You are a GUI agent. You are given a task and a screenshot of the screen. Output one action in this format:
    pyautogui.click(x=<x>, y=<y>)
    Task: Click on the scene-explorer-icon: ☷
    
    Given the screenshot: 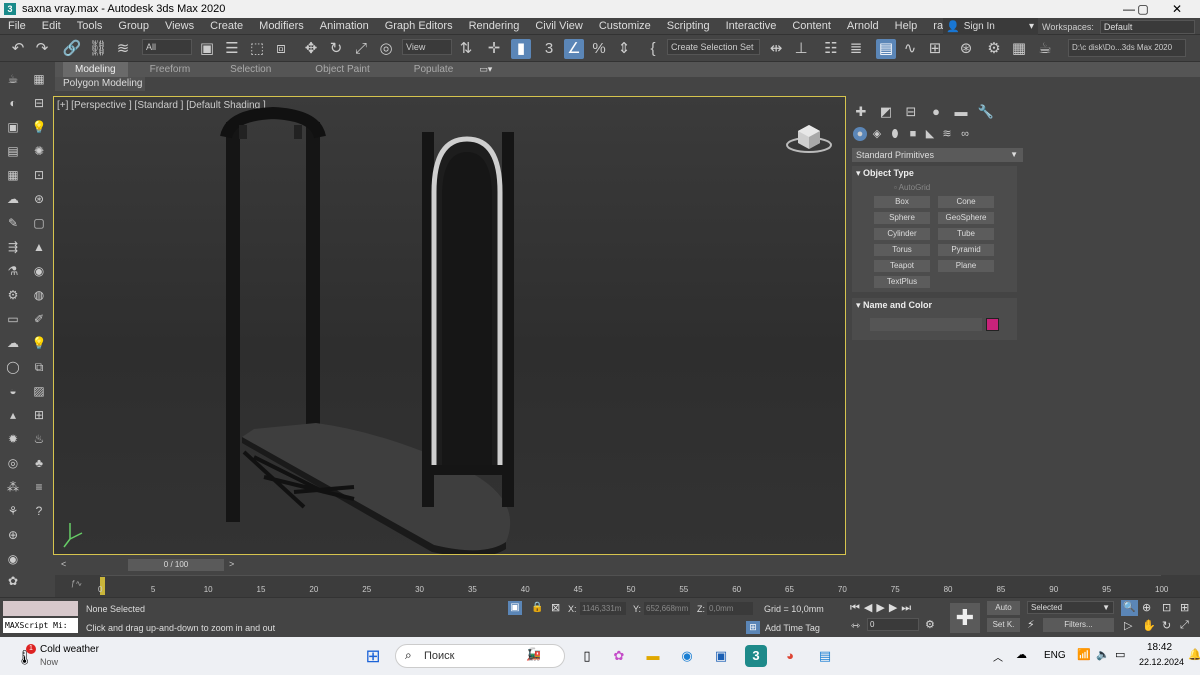 What is the action you would take?
    pyautogui.click(x=831, y=49)
    